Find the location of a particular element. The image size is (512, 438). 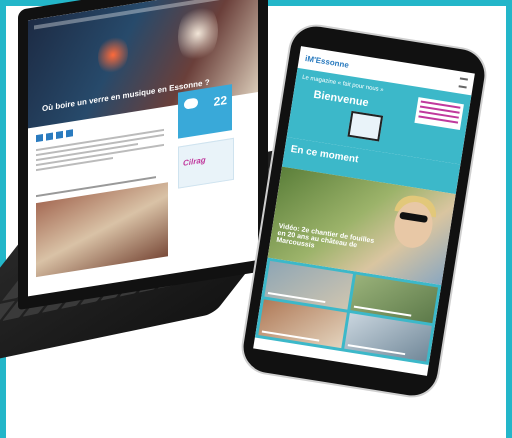

tablet-illustration is located at coordinates (365, 126).